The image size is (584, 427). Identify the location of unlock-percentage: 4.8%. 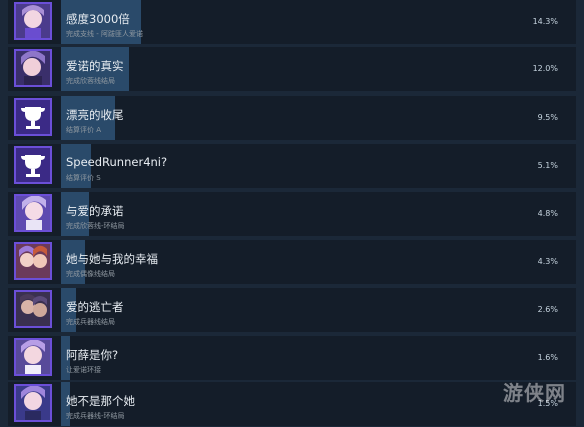
(547, 213).